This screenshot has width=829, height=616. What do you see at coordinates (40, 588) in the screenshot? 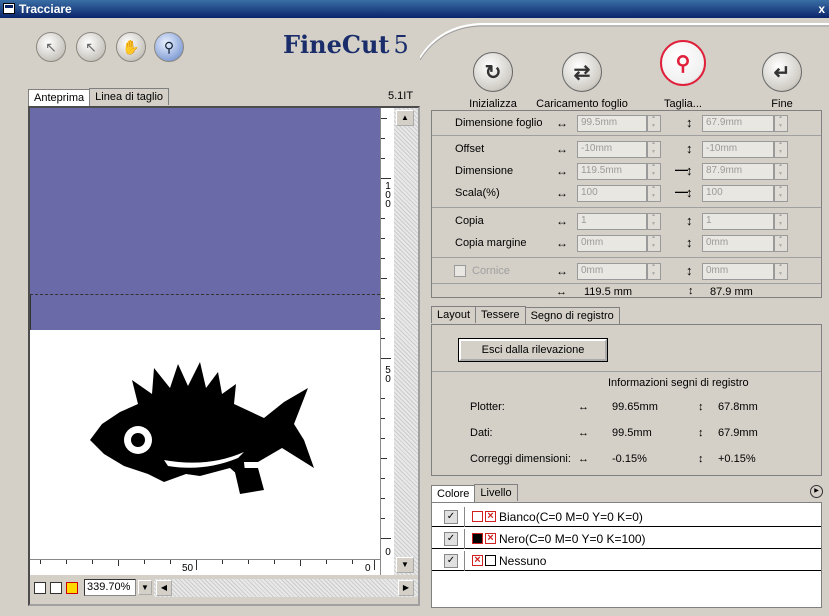
I see `fit-page-icon` at bounding box center [40, 588].